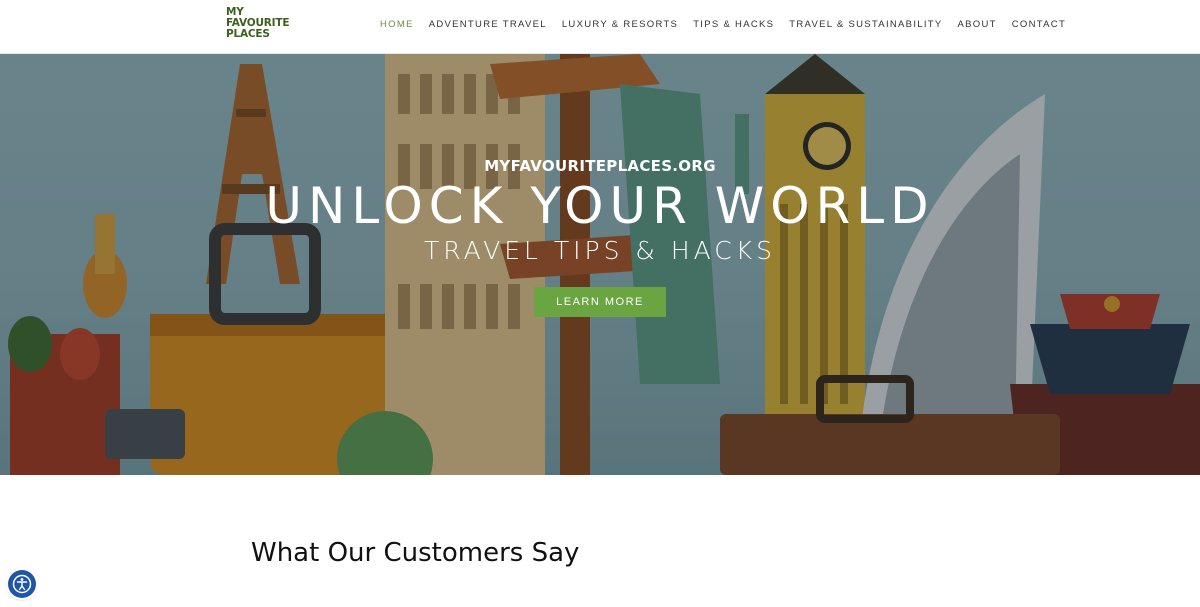 The height and width of the screenshot is (607, 1200). Describe the element at coordinates (397, 26) in the screenshot. I see `nav-home: HOME` at that location.